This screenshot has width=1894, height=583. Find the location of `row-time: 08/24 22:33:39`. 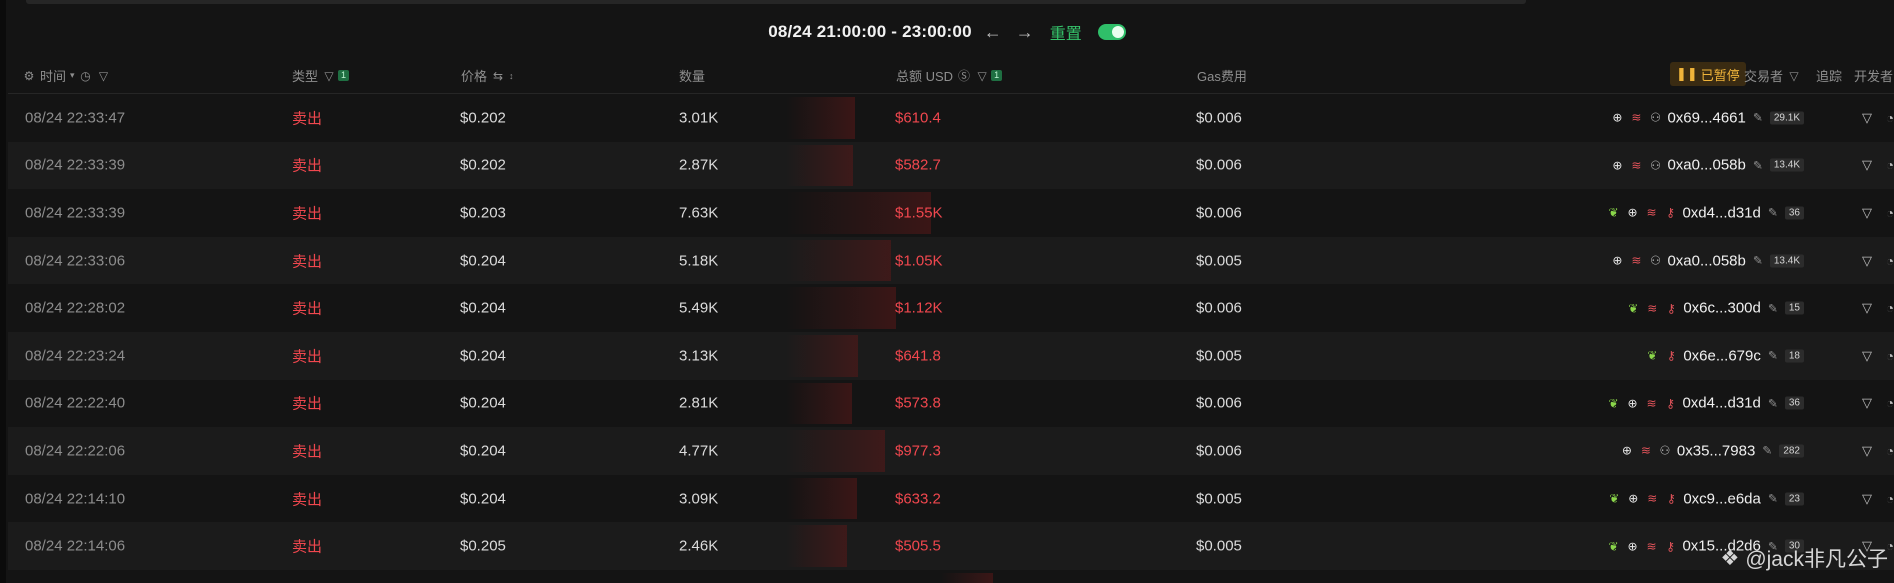

row-time: 08/24 22:33:39 is located at coordinates (75, 213).